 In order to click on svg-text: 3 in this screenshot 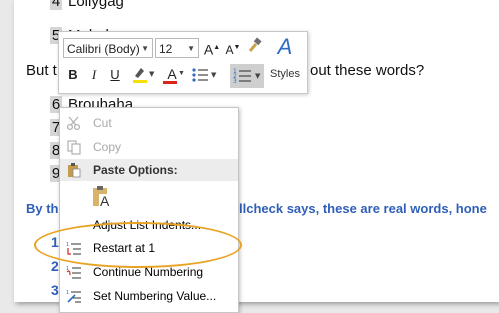, I will do `click(235, 81)`.